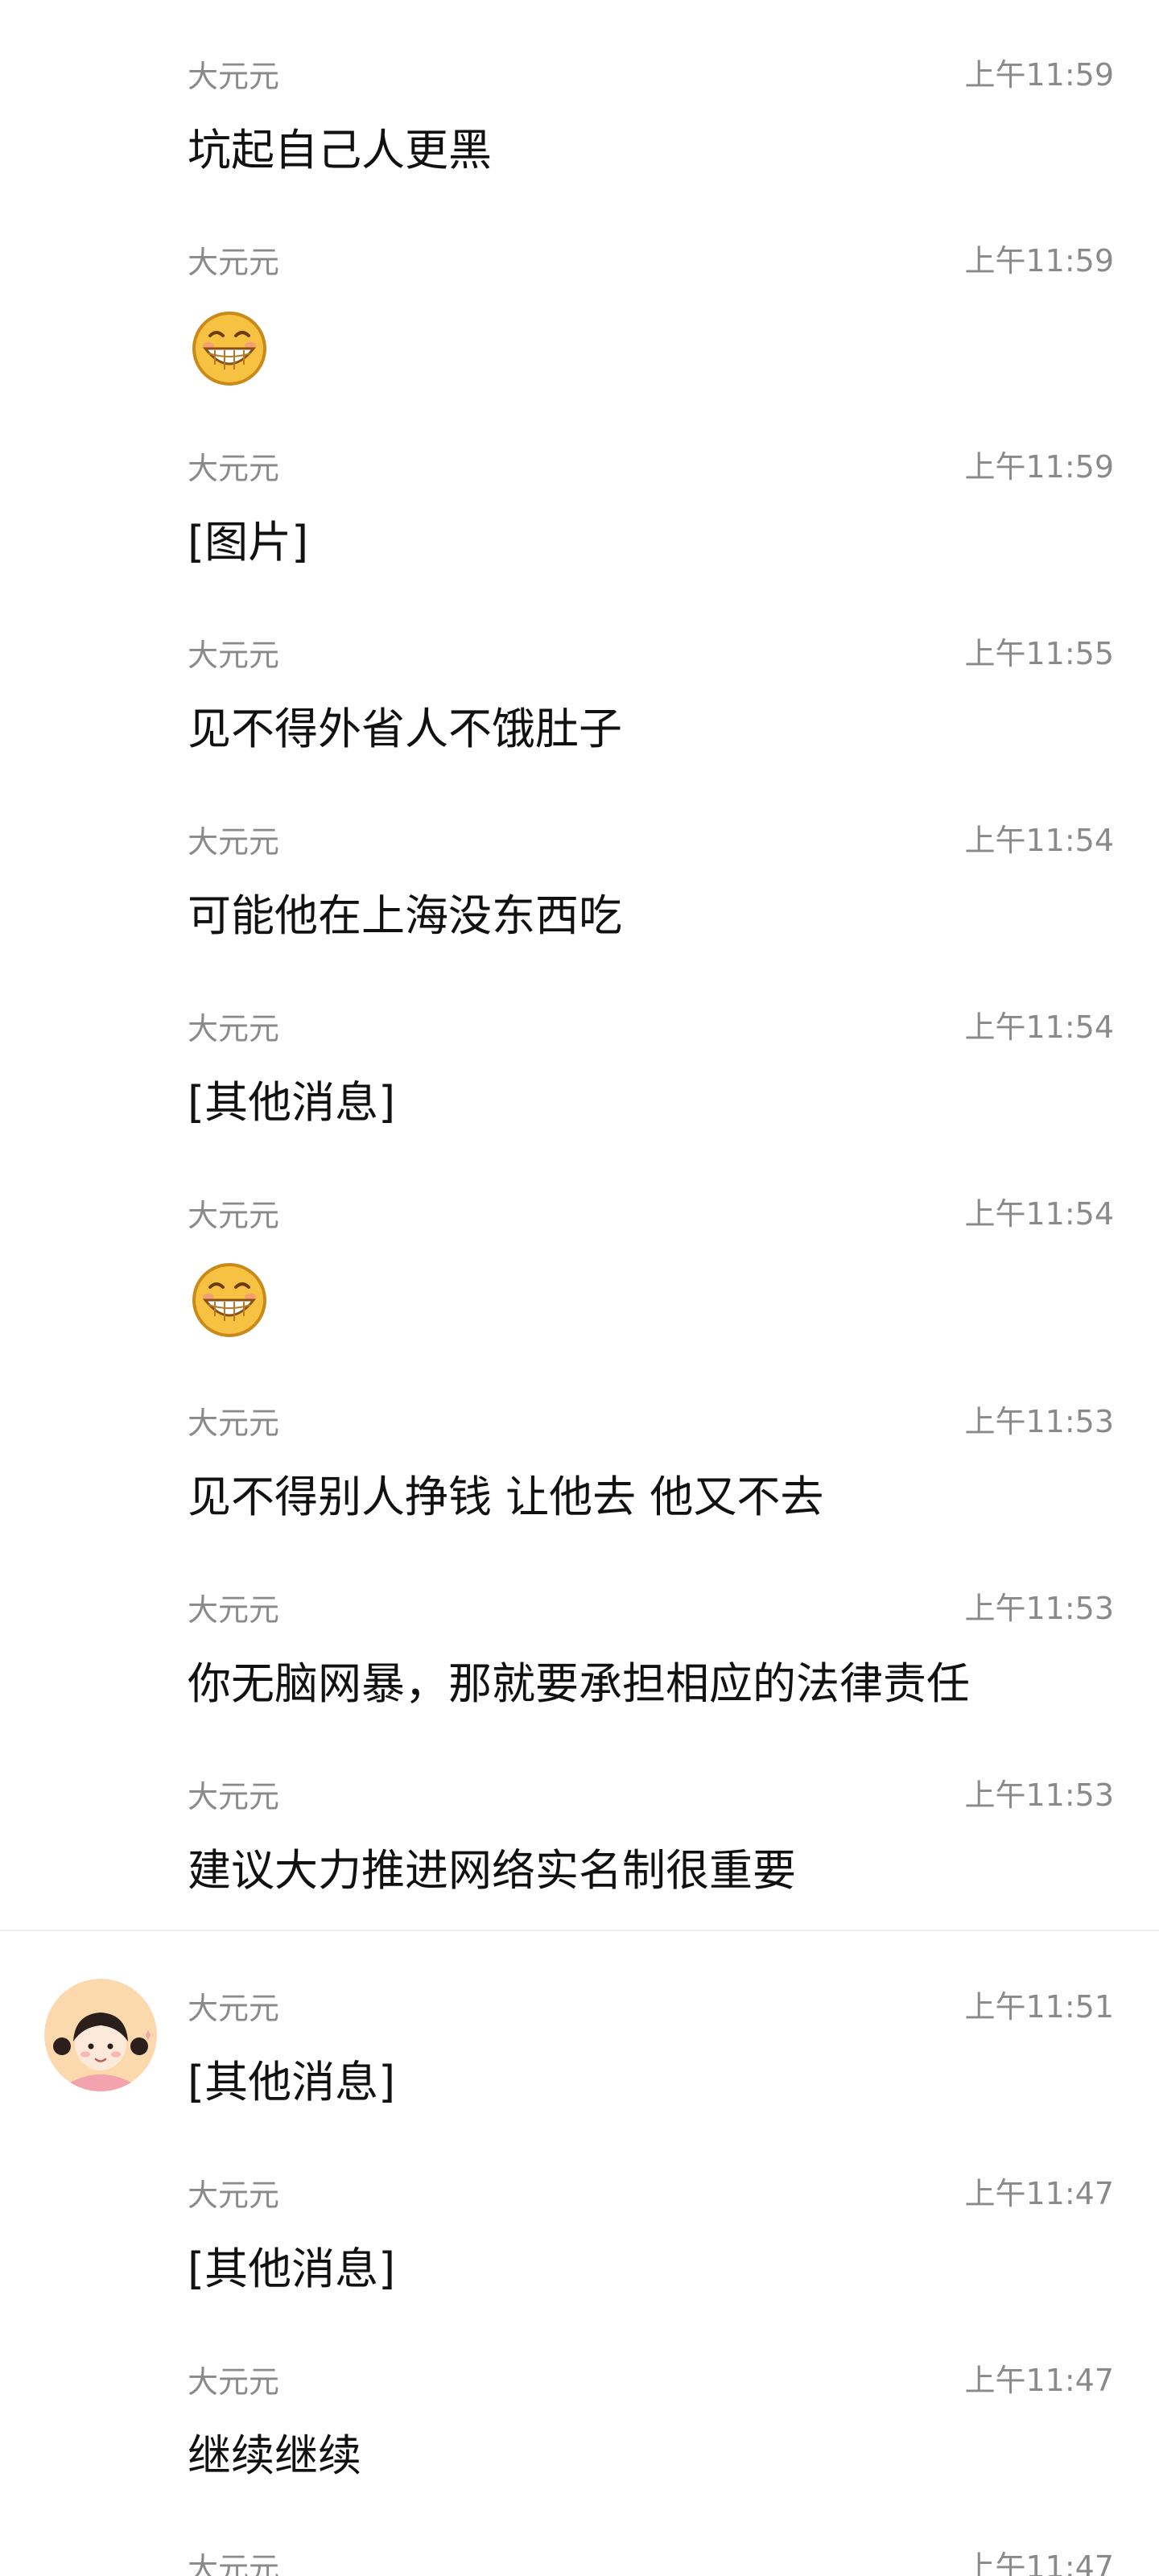 This screenshot has width=1159, height=2576. What do you see at coordinates (1039, 2007) in the screenshot?
I see `message-time: 上午11:51` at bounding box center [1039, 2007].